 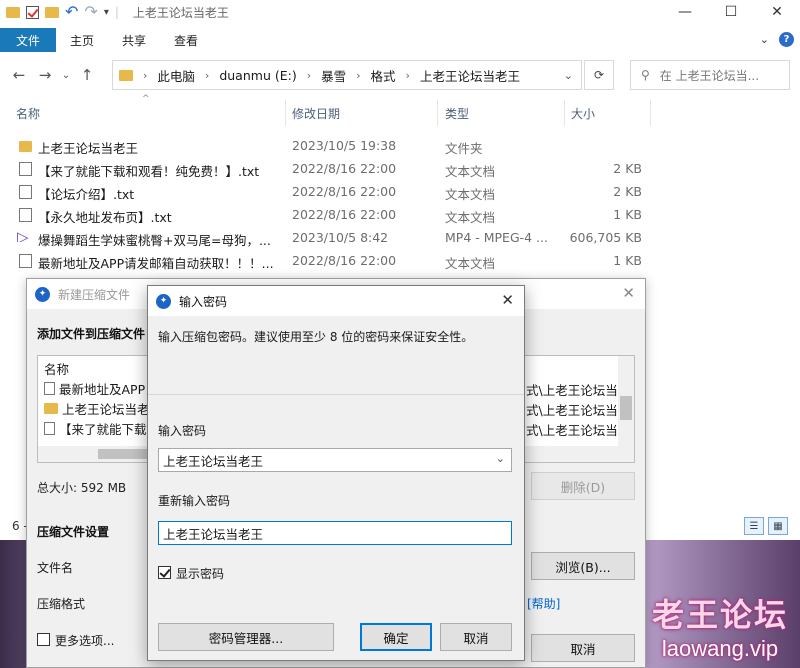 What do you see at coordinates (568, 75) in the screenshot?
I see `address-dropdown-icon: ⌄` at bounding box center [568, 75].